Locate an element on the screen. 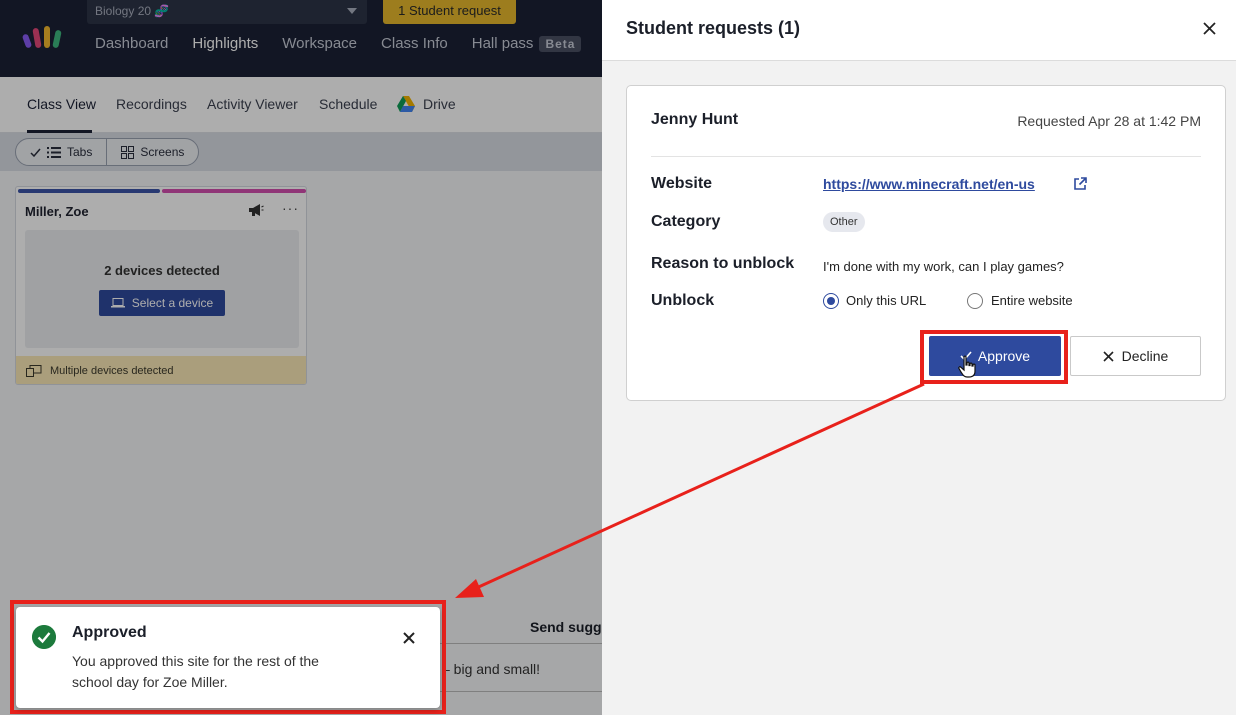 This screenshot has width=1236, height=715. radio-only-this-url-label: Only this URL is located at coordinates (886, 300).